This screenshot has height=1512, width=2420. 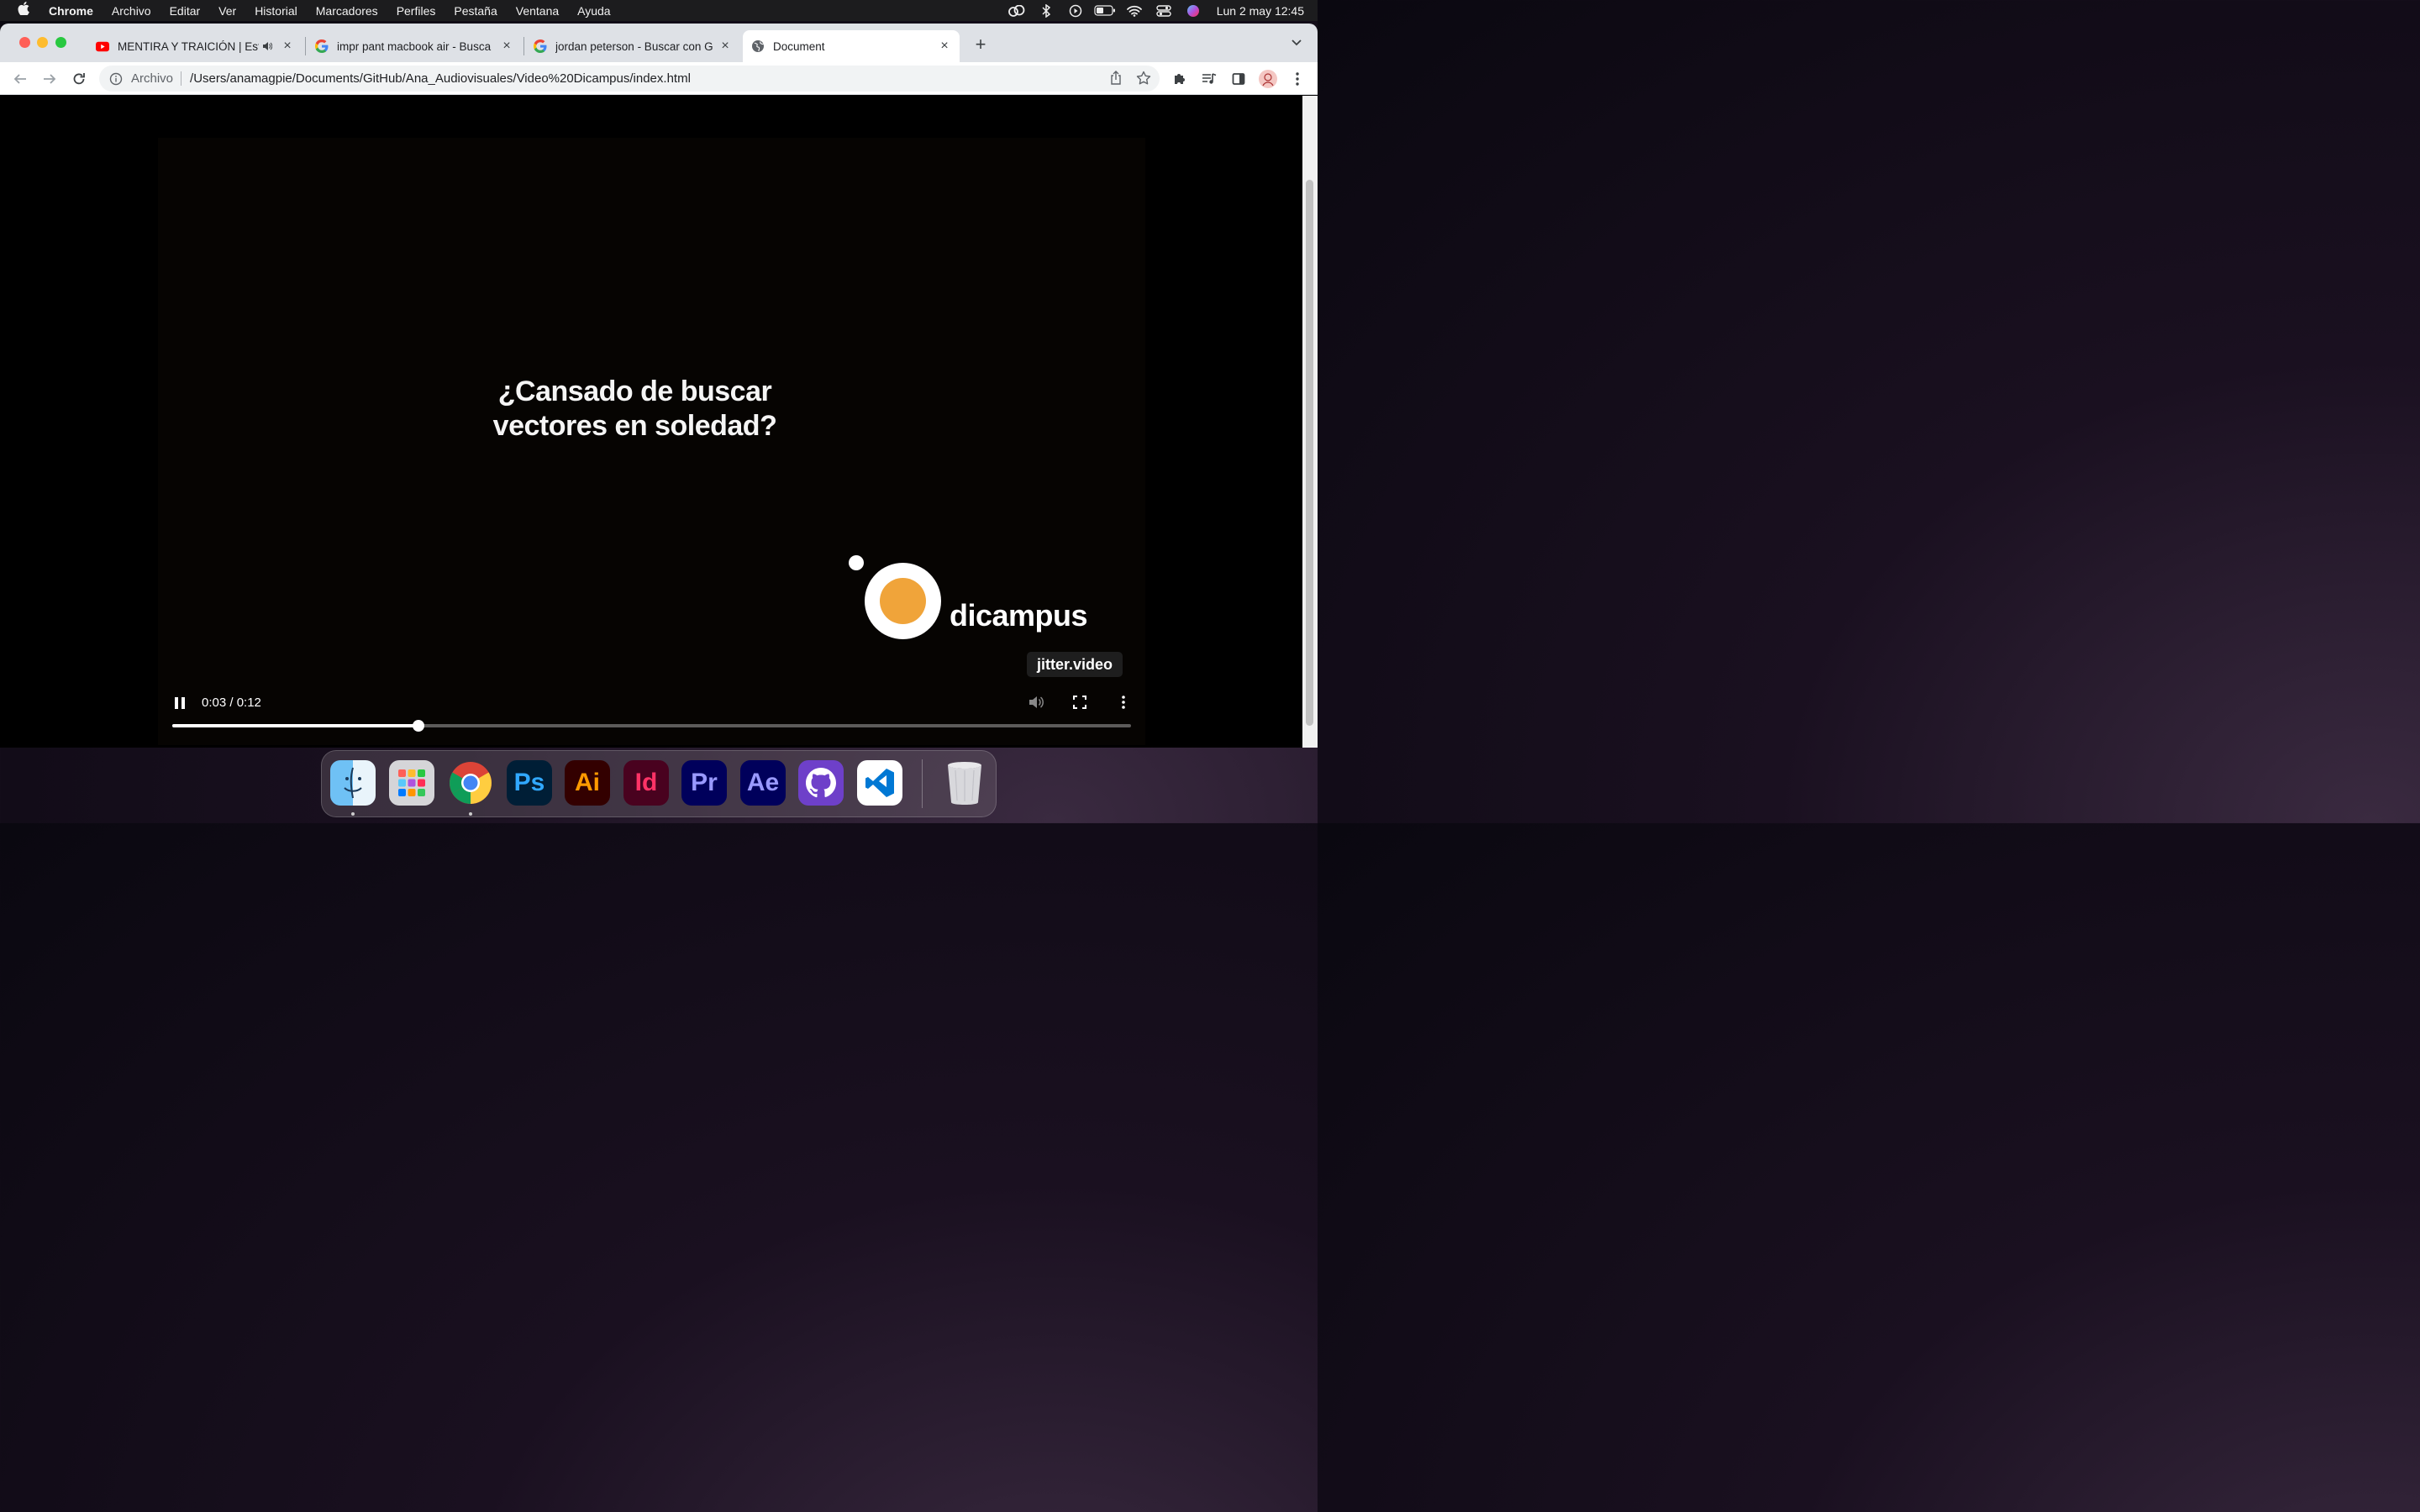 I want to click on video-time: 0:03 / 0:12, so click(x=232, y=703).